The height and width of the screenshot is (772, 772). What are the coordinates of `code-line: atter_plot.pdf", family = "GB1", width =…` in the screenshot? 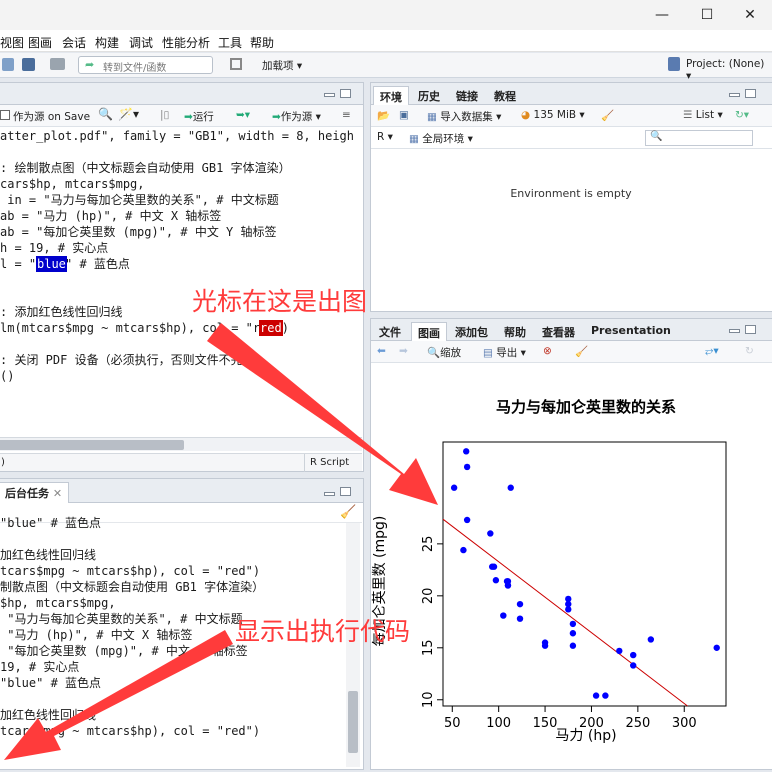 It's located at (177, 136).